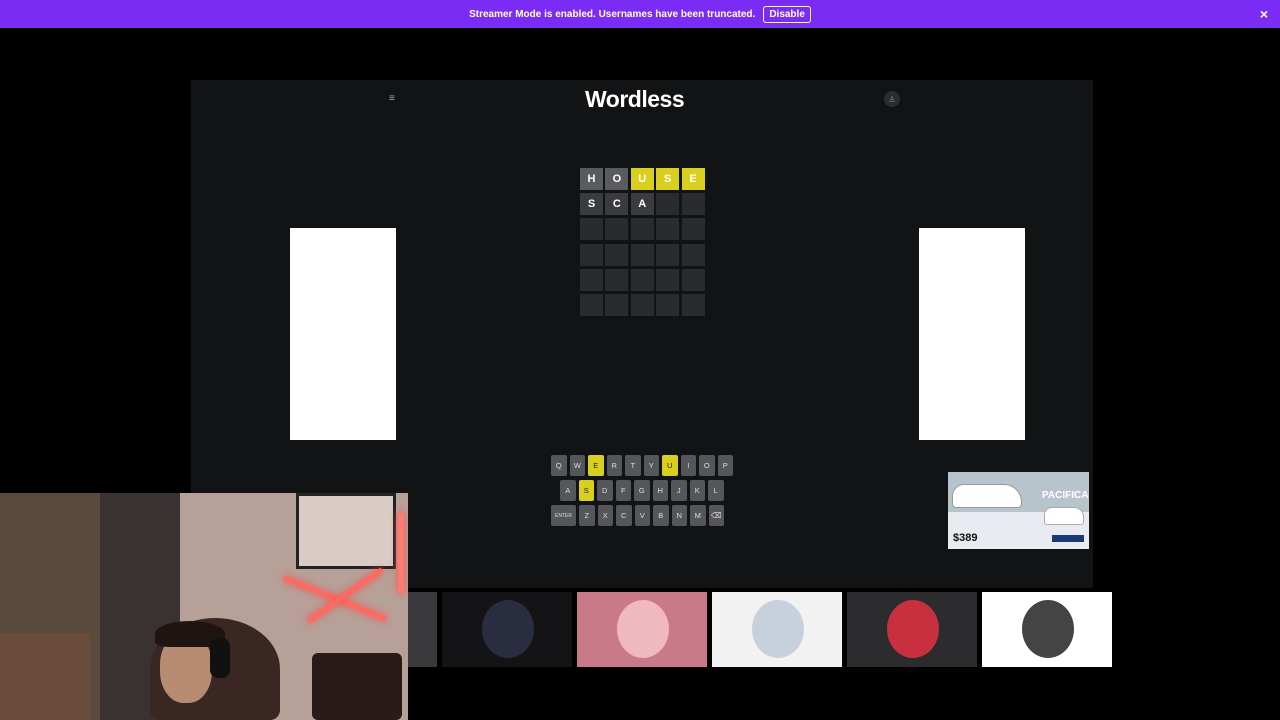 The width and height of the screenshot is (1280, 720). What do you see at coordinates (45, 676) in the screenshot?
I see `webcam-shelf` at bounding box center [45, 676].